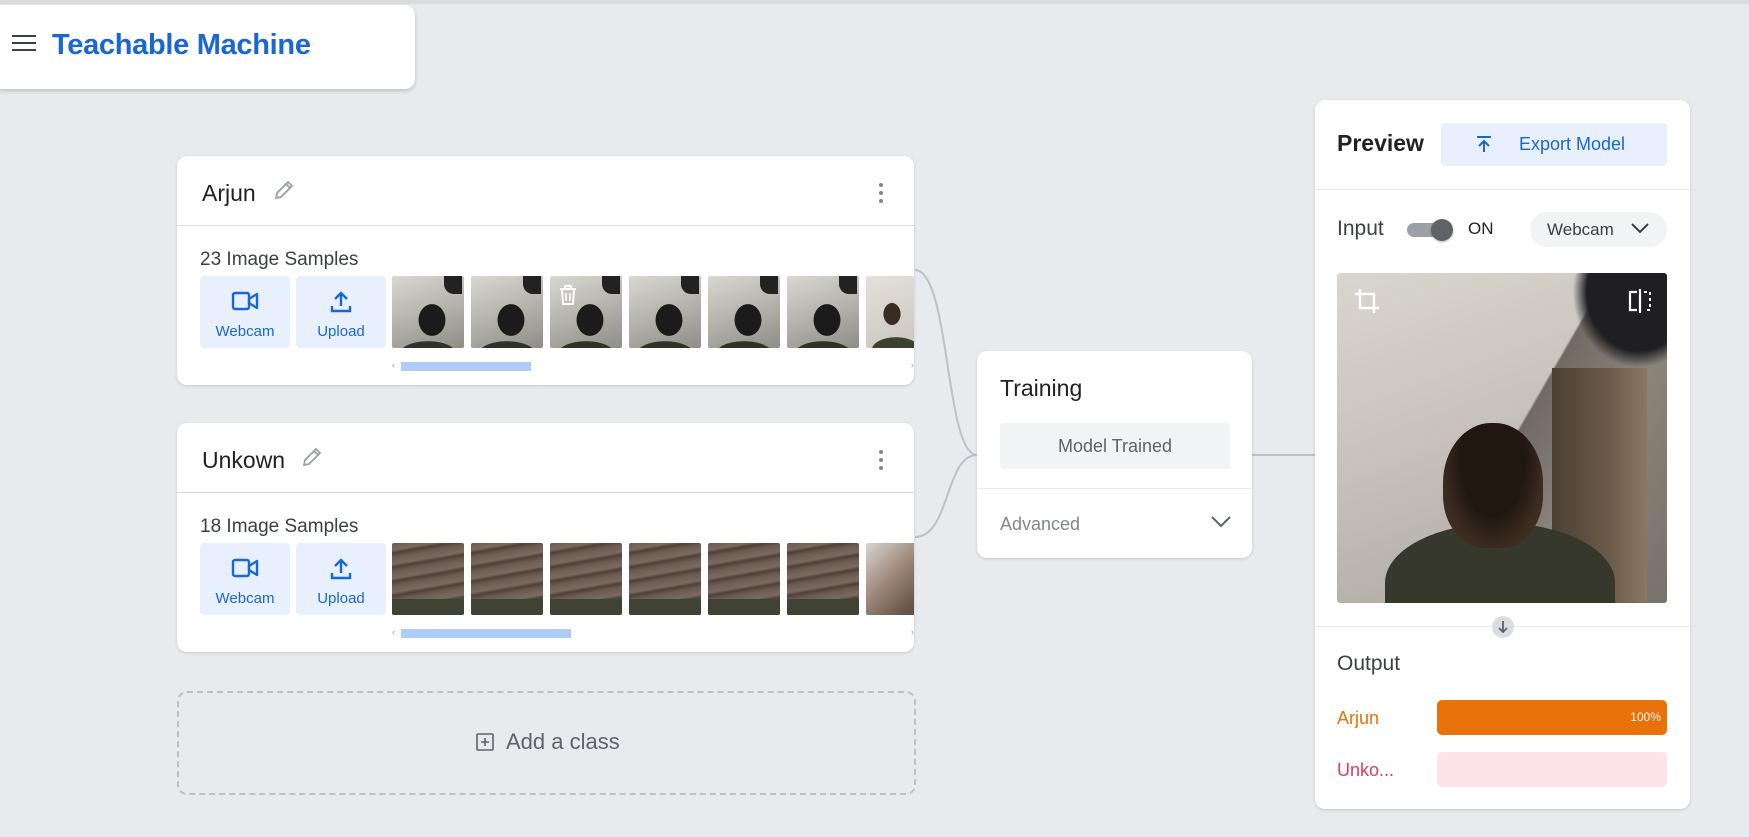 The width and height of the screenshot is (1749, 837). I want to click on toggle-state-label: ON, so click(1481, 228).